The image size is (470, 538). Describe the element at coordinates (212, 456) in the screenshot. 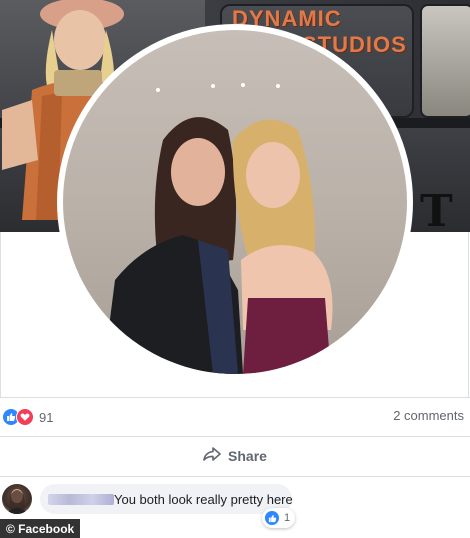

I see `share-arrow-icon` at that location.